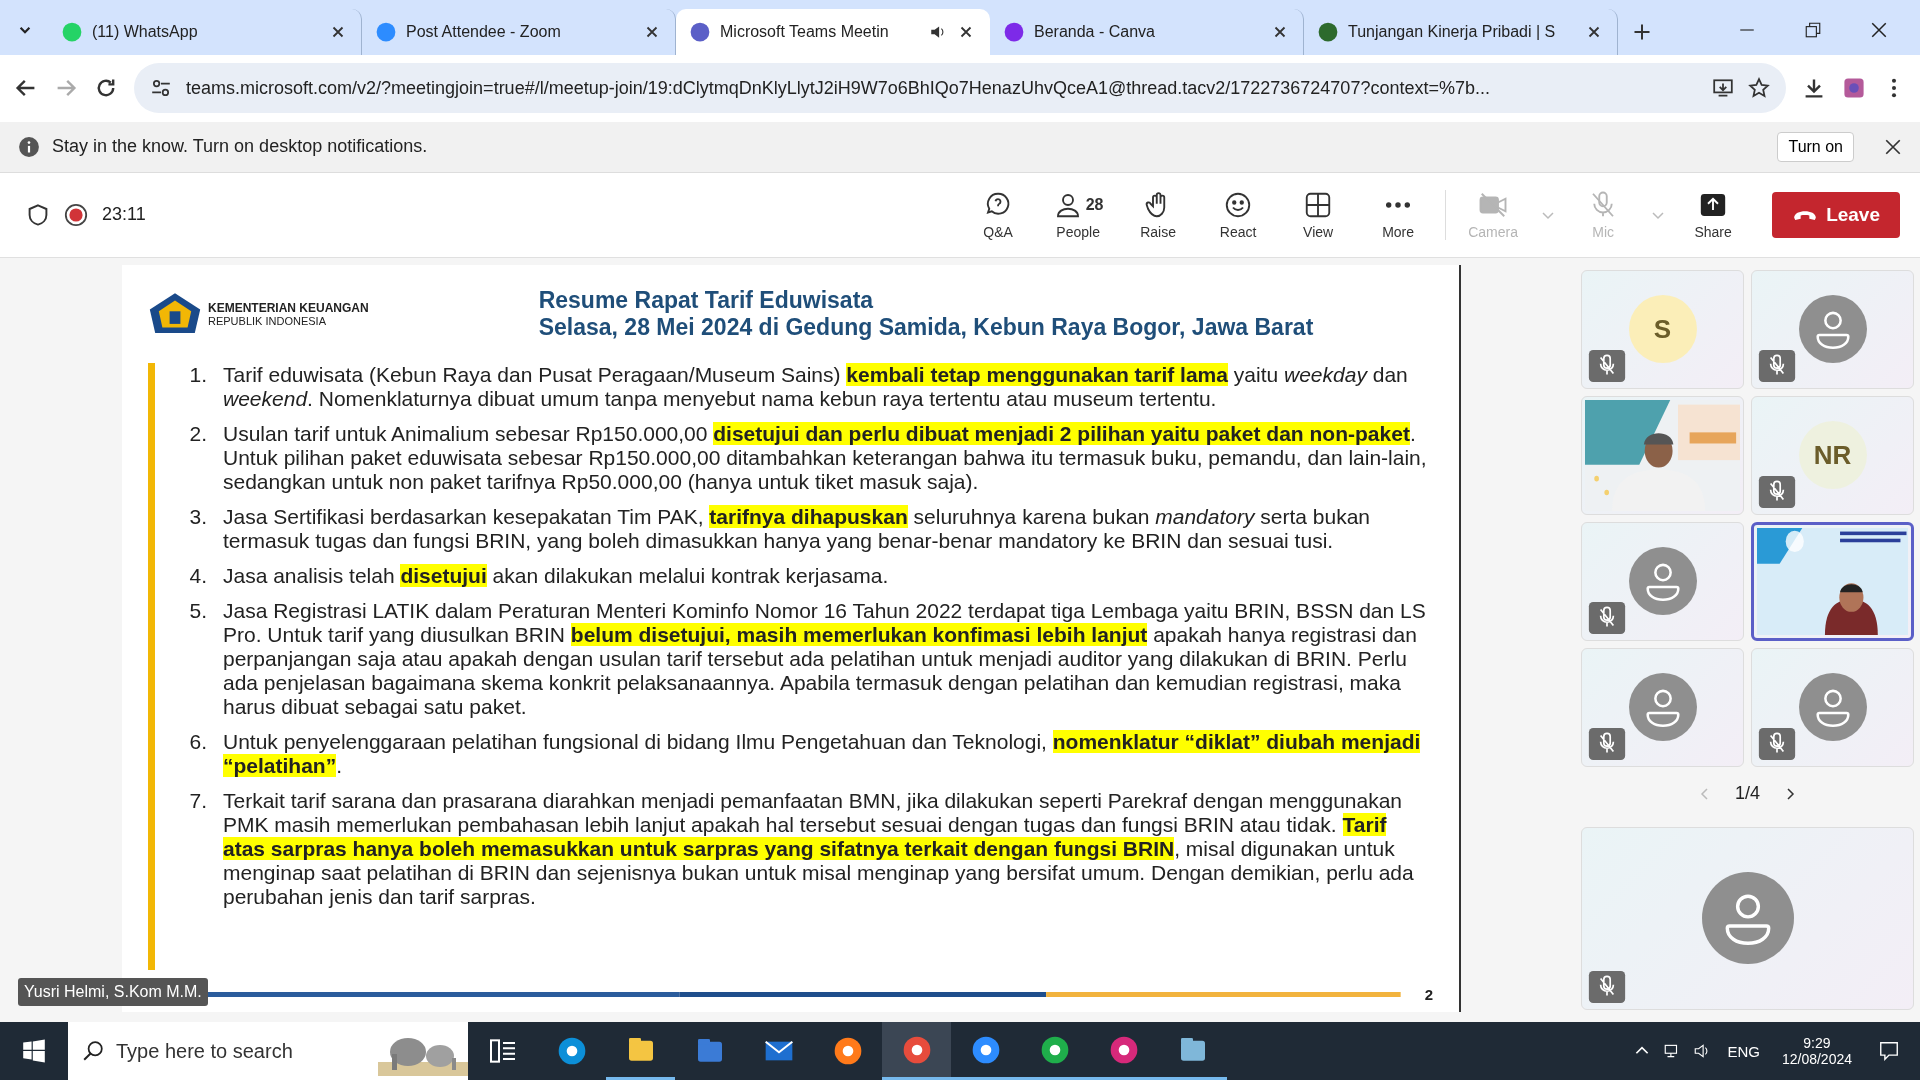  I want to click on tab-title: Tunjangan Kinerja Pribadi | S, so click(1452, 31).